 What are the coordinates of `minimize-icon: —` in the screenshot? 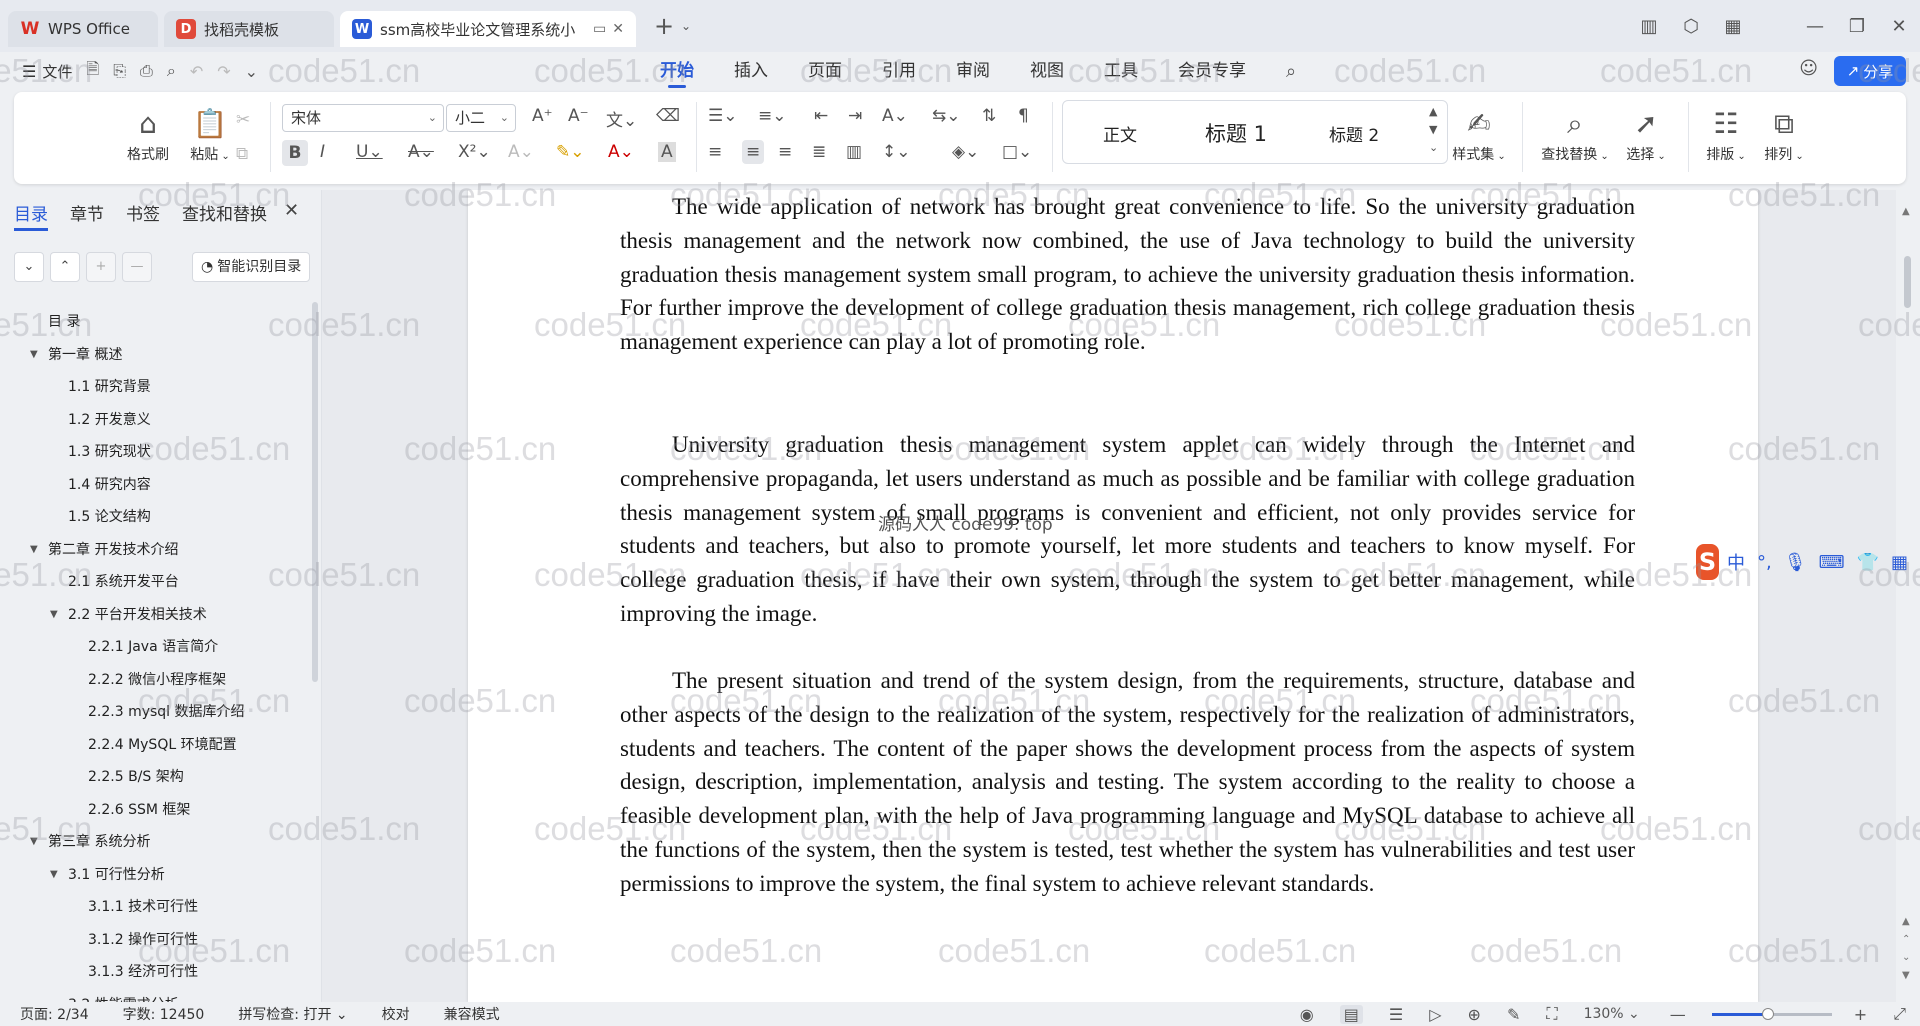 It's located at (1815, 26).